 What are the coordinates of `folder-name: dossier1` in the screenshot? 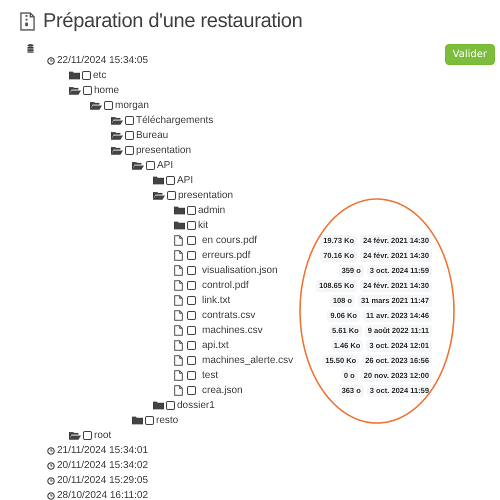 It's located at (196, 405).